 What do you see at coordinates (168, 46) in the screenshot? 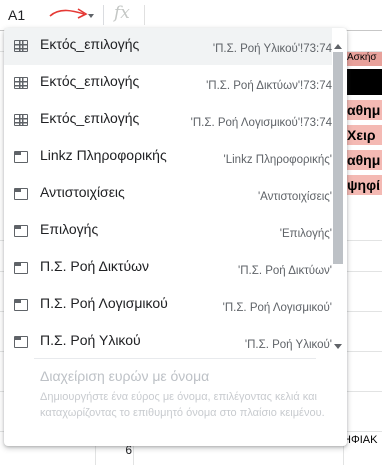
I see `named-range-item: Εκτός_επιλογής 'Π.Σ. Ροή Υλικού'!73:74` at bounding box center [168, 46].